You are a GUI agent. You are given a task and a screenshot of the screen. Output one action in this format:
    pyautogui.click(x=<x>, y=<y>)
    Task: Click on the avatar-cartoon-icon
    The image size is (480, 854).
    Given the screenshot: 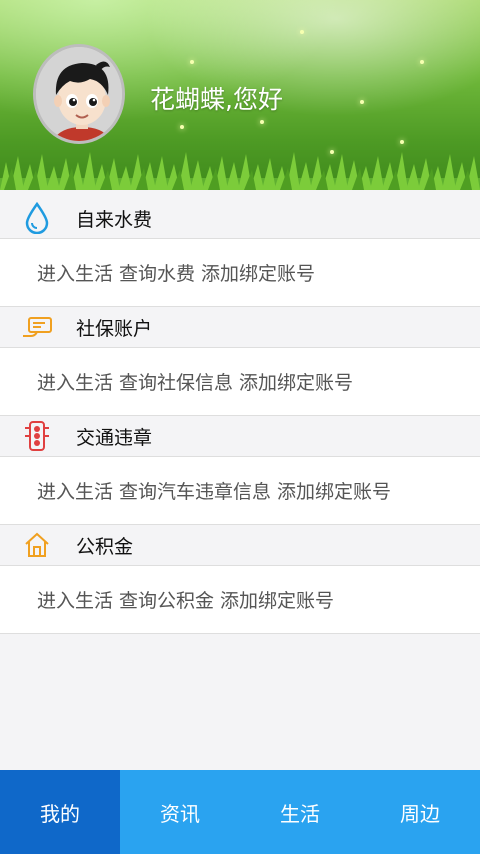 What is the action you would take?
    pyautogui.click(x=79, y=94)
    